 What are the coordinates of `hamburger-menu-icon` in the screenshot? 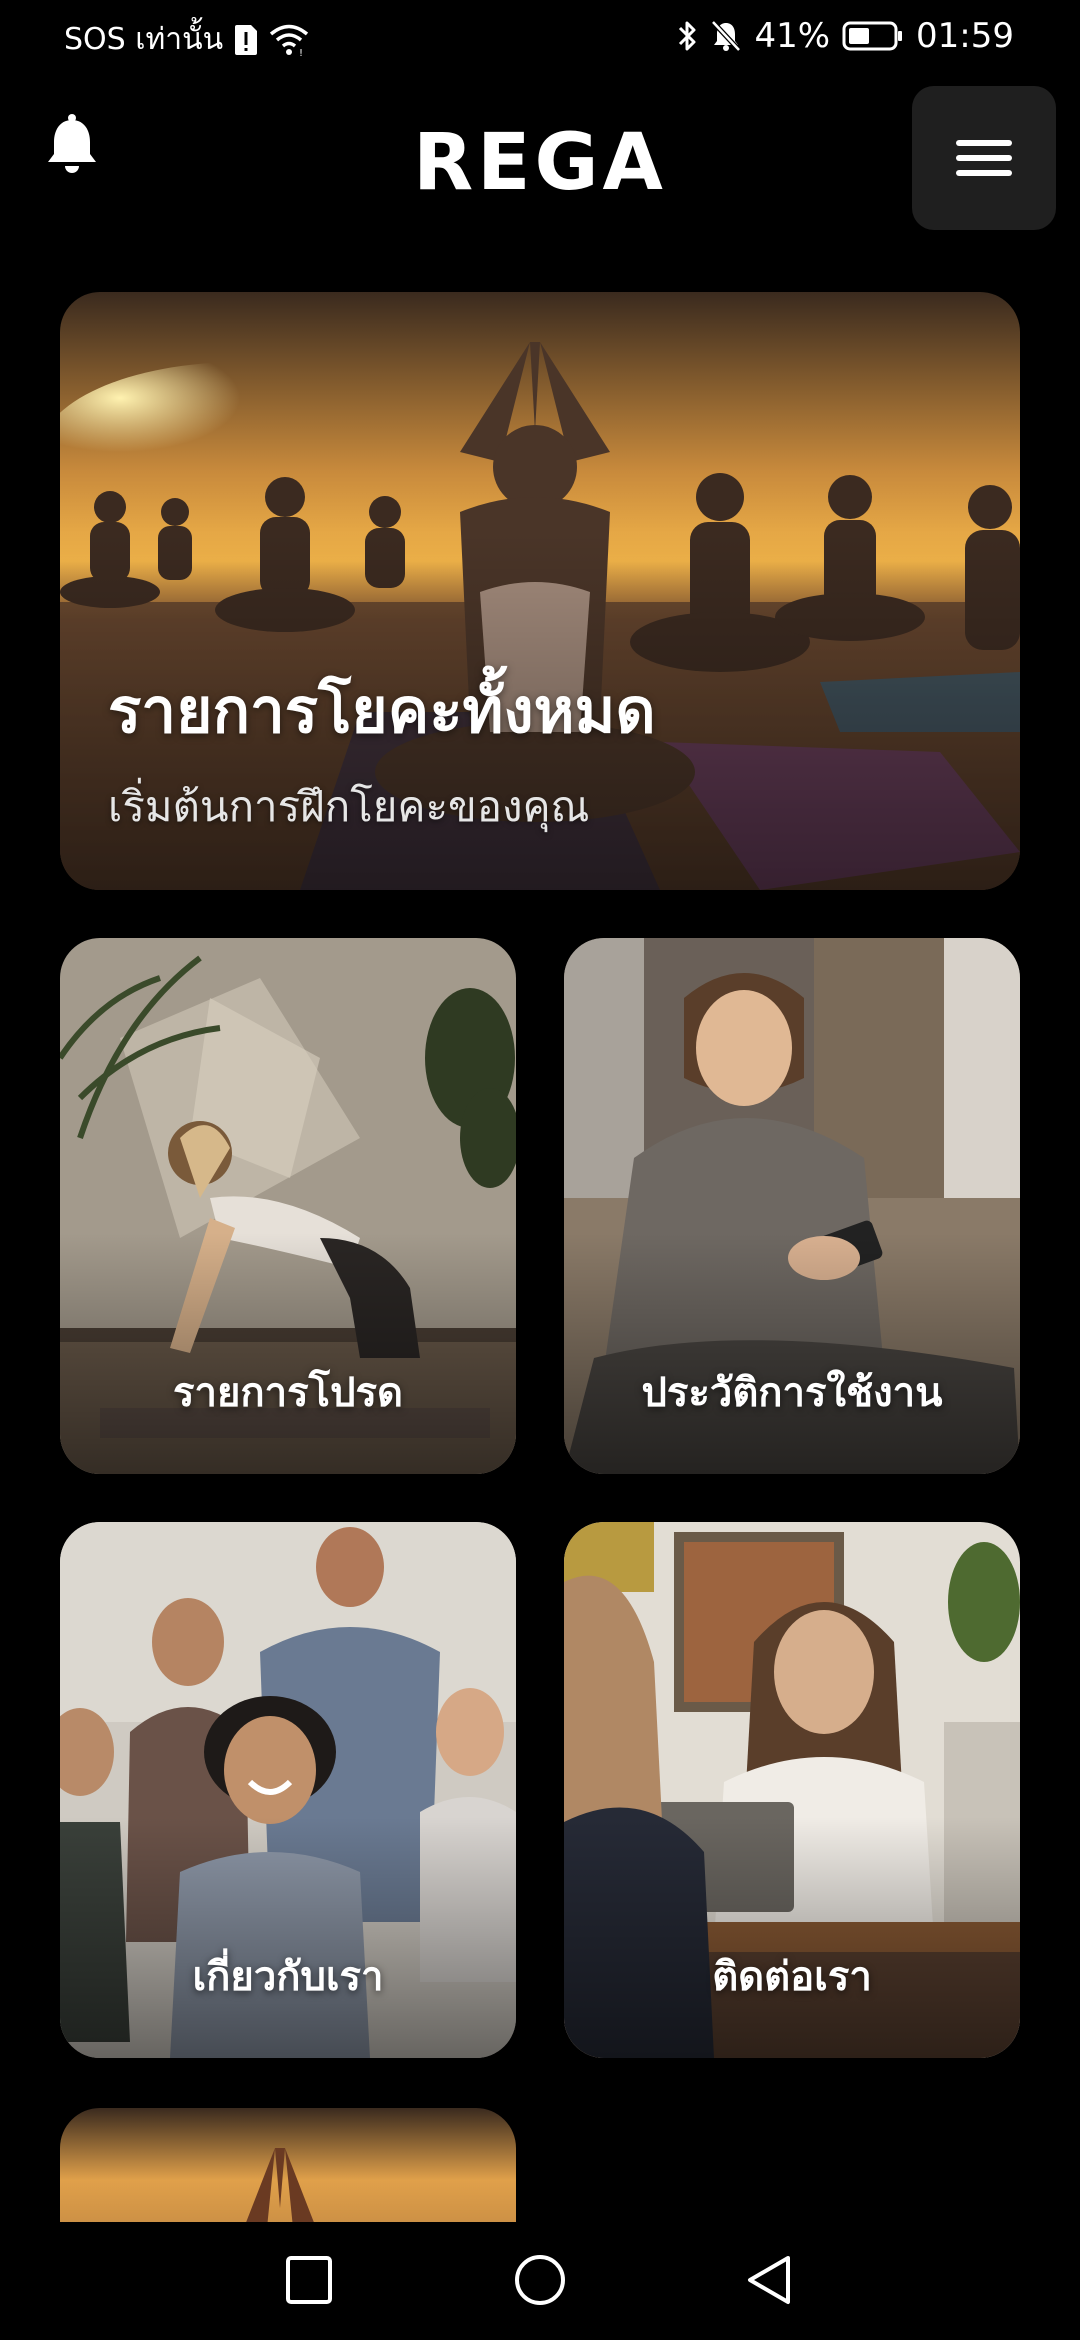 It's located at (984, 143).